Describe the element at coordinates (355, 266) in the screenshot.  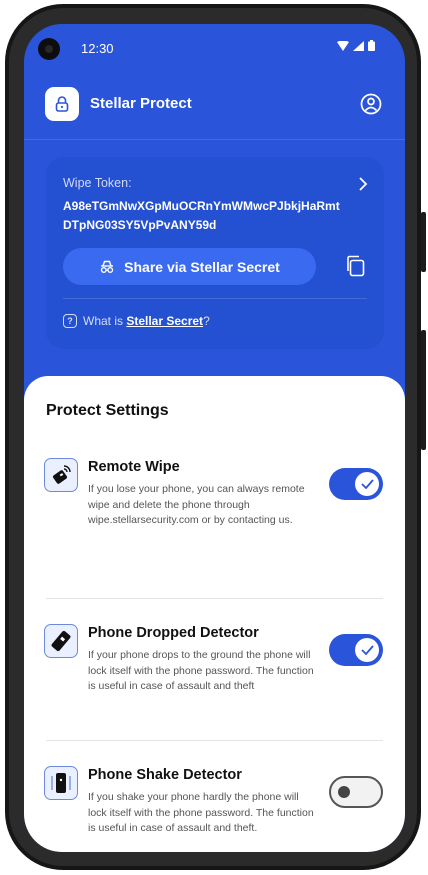
I see `copy-icon` at that location.